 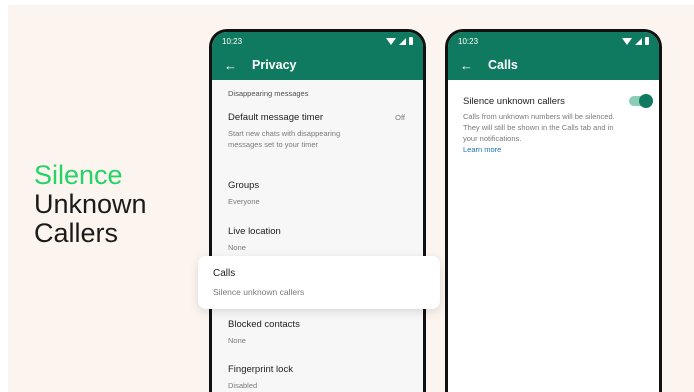 What do you see at coordinates (254, 231) in the screenshot?
I see `item-label: Live location` at bounding box center [254, 231].